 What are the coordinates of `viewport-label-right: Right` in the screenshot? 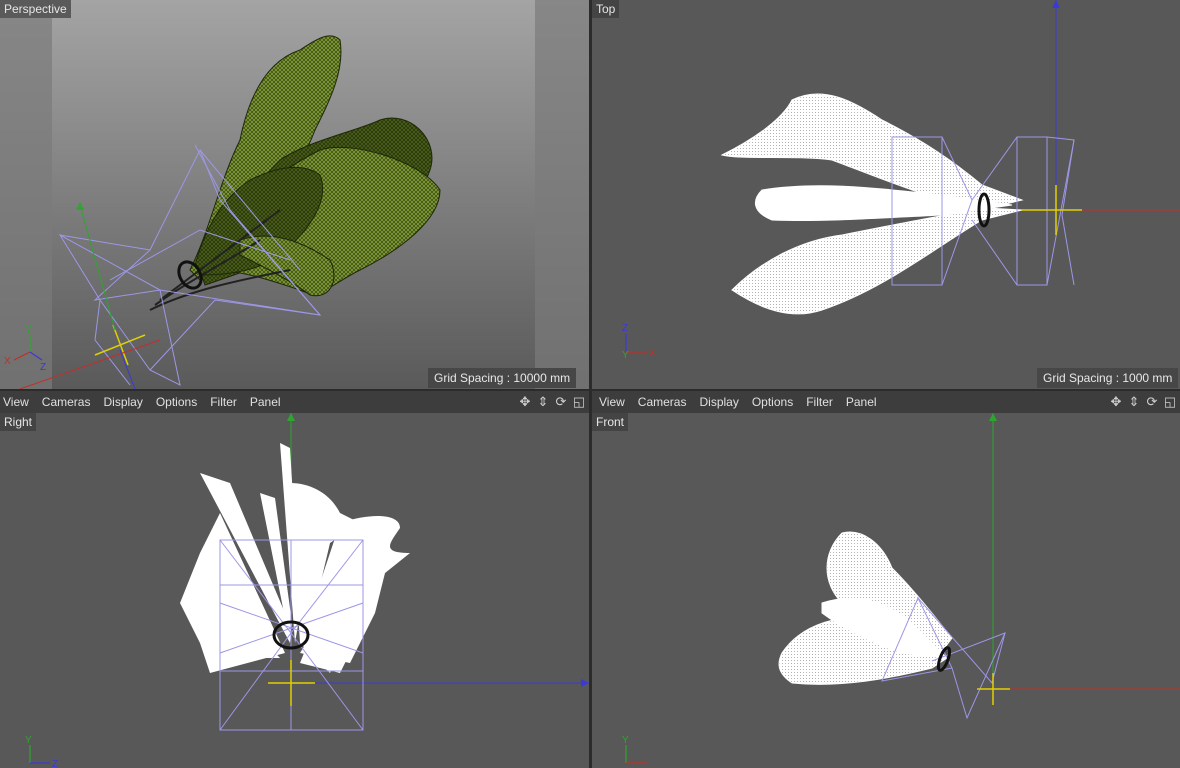 It's located at (18, 422).